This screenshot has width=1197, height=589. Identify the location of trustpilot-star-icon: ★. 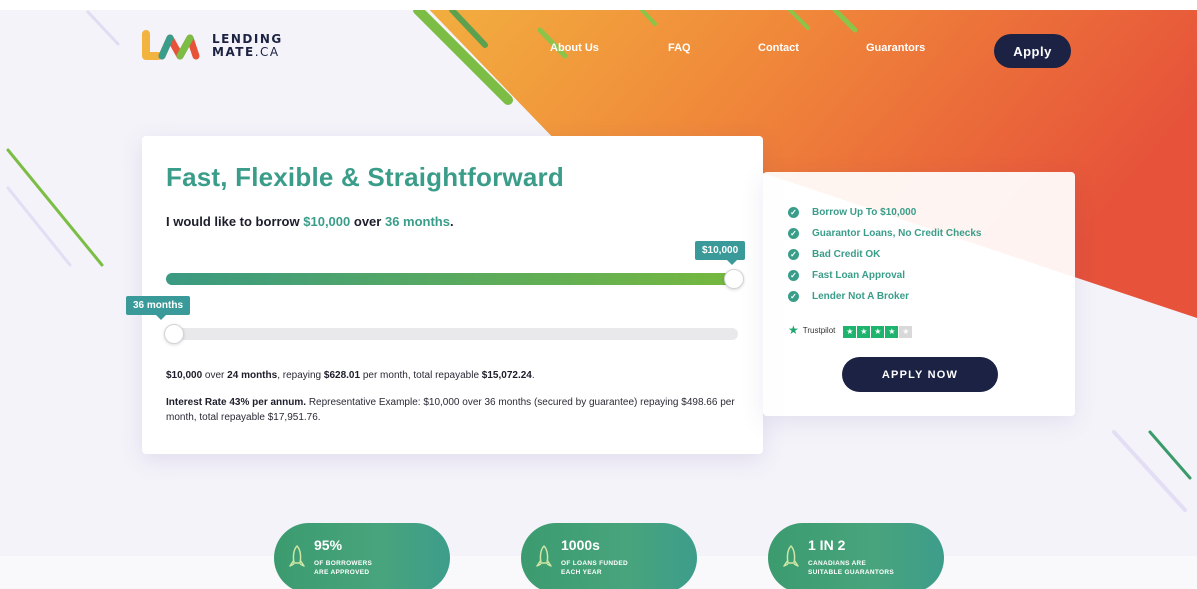
(793, 330).